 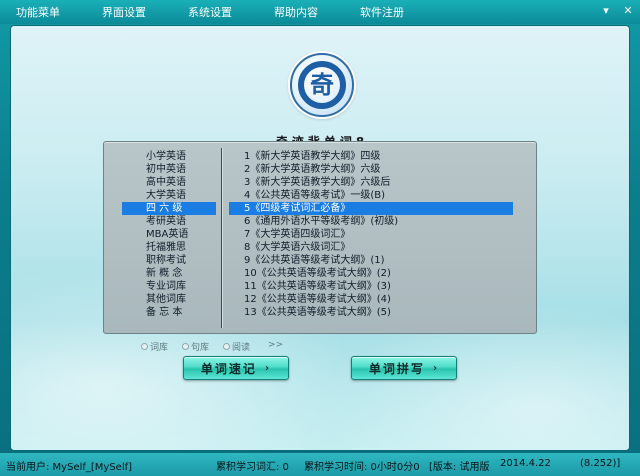 I want to click on app-logo: 奇, so click(x=322, y=85).